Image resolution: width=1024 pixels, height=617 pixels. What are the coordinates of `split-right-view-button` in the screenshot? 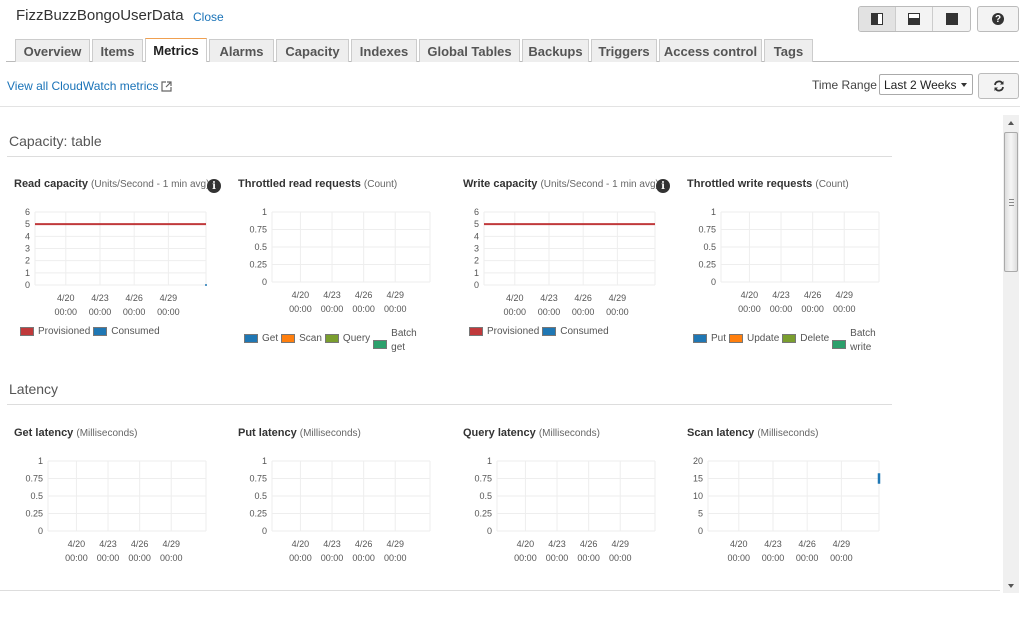 It's located at (877, 19).